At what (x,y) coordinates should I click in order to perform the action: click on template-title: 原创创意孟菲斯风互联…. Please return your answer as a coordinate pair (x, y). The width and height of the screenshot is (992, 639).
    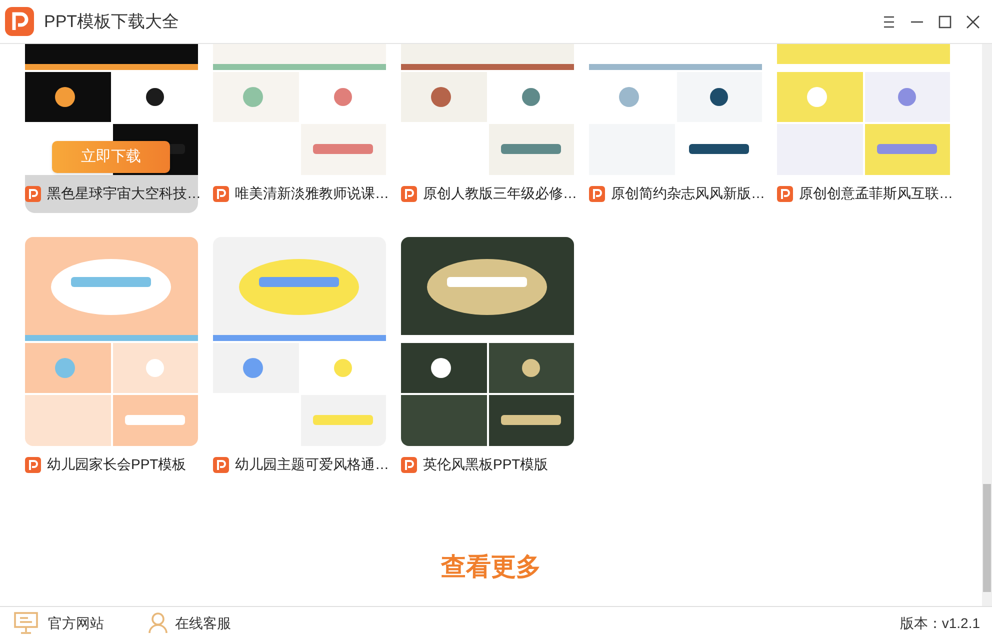
    Looking at the image, I should click on (876, 193).